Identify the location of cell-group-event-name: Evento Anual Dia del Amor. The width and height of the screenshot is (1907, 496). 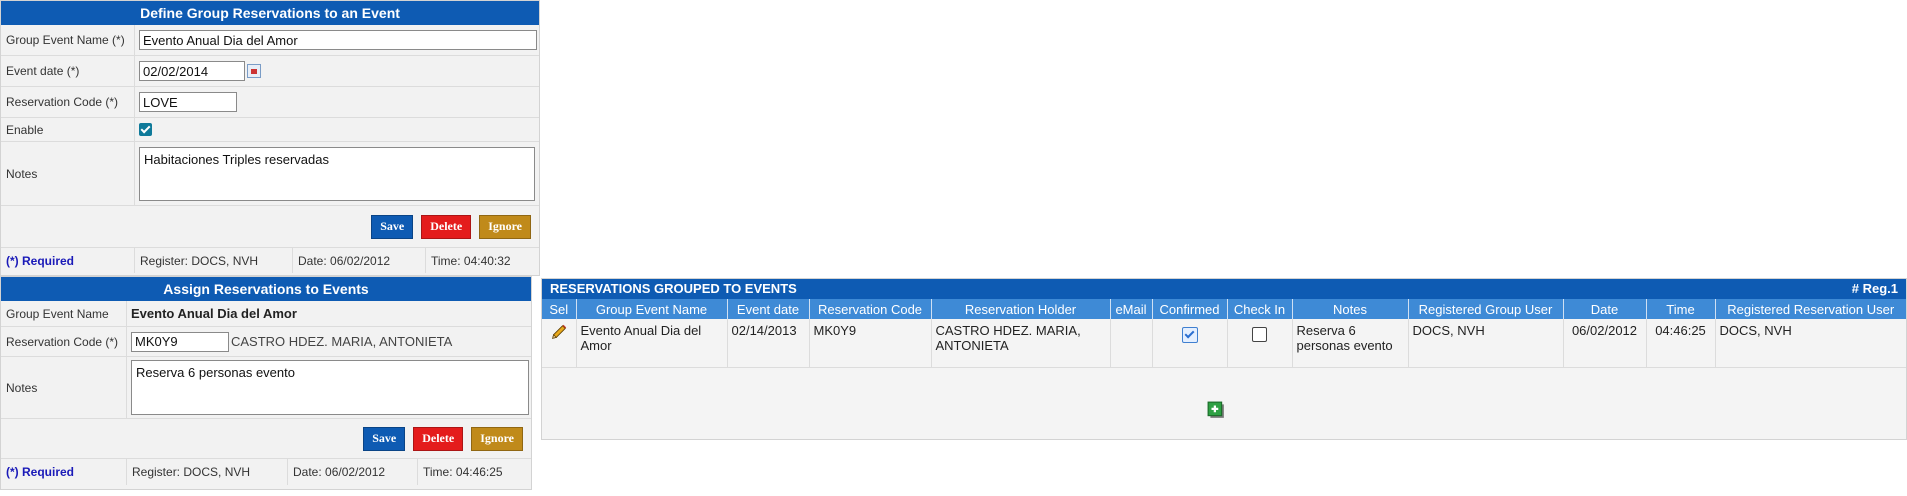
(652, 343).